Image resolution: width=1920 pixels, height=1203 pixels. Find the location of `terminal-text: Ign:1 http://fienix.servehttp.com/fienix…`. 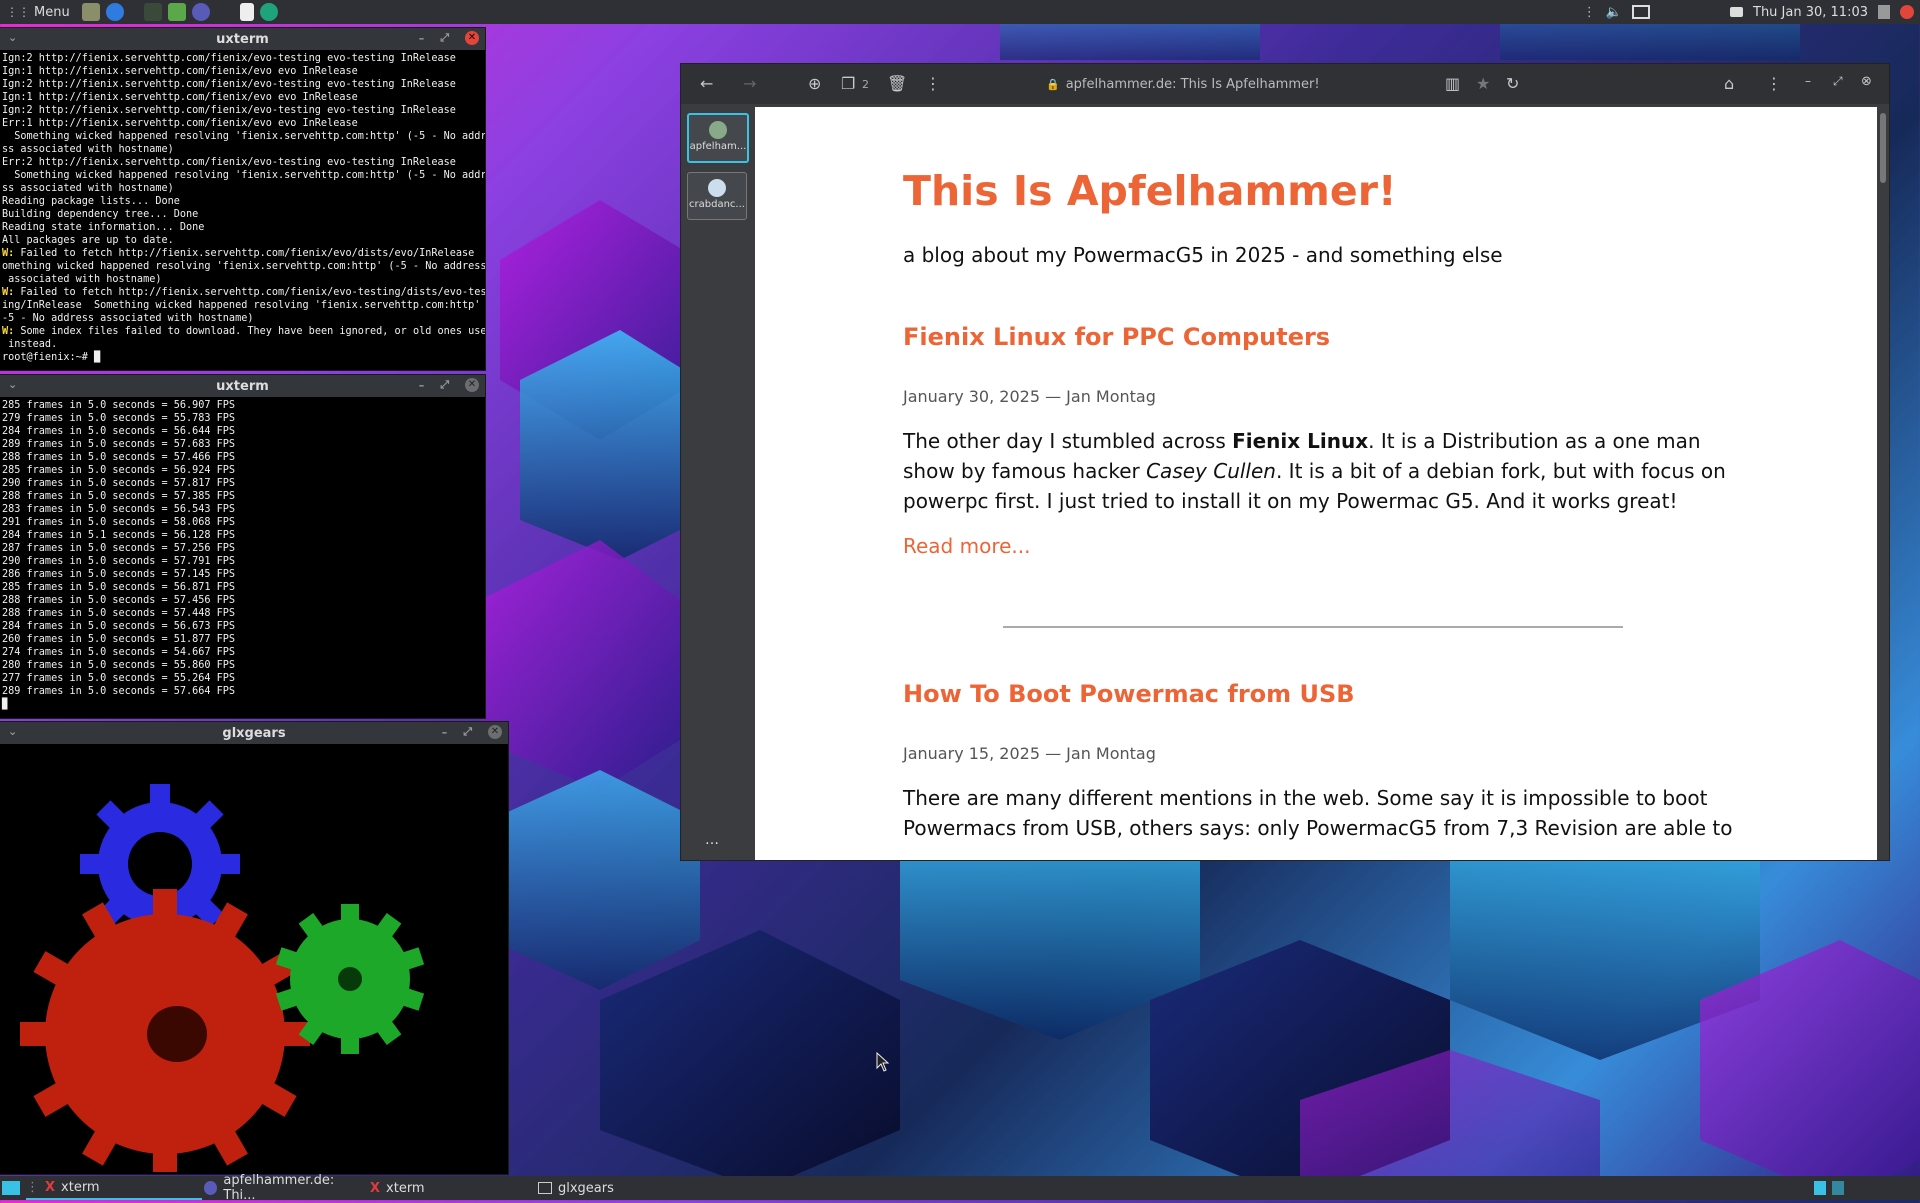

terminal-text: Ign:1 http://fienix.servehttp.com/fienix… is located at coordinates (180, 97).